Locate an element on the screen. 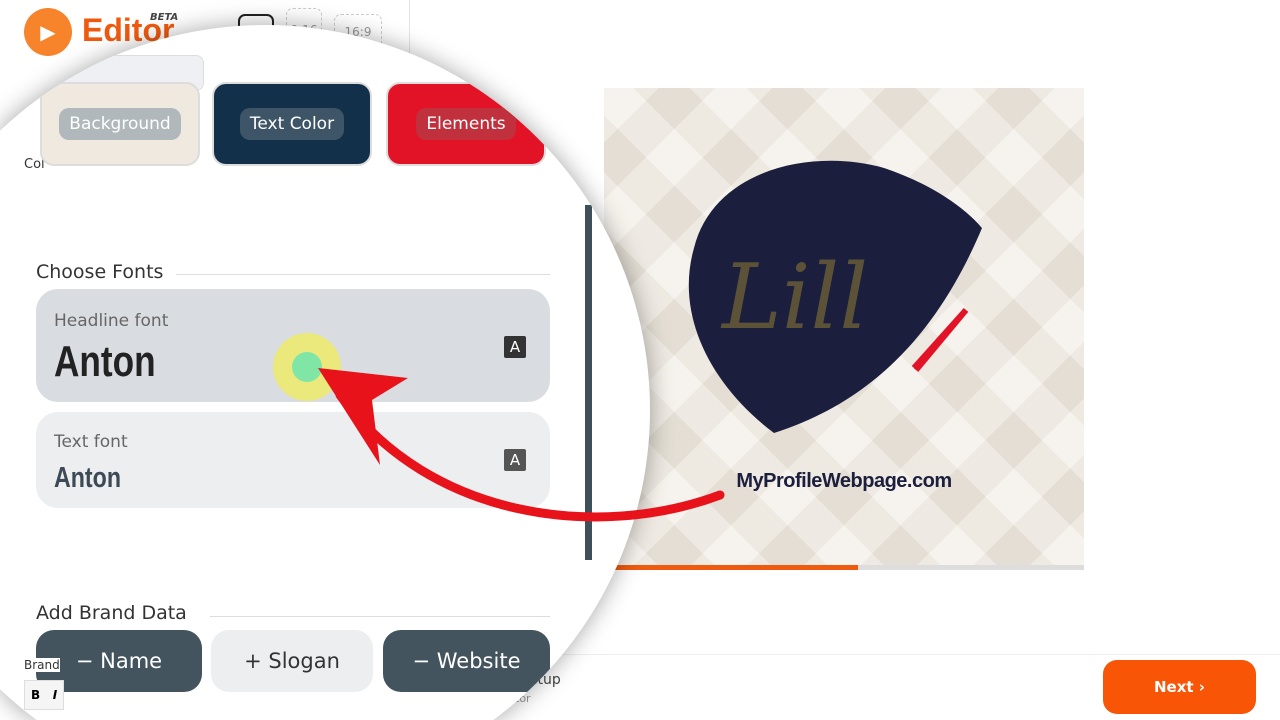 This screenshot has height=720, width=1280. text-color-swatch-label: Text Color is located at coordinates (292, 124).